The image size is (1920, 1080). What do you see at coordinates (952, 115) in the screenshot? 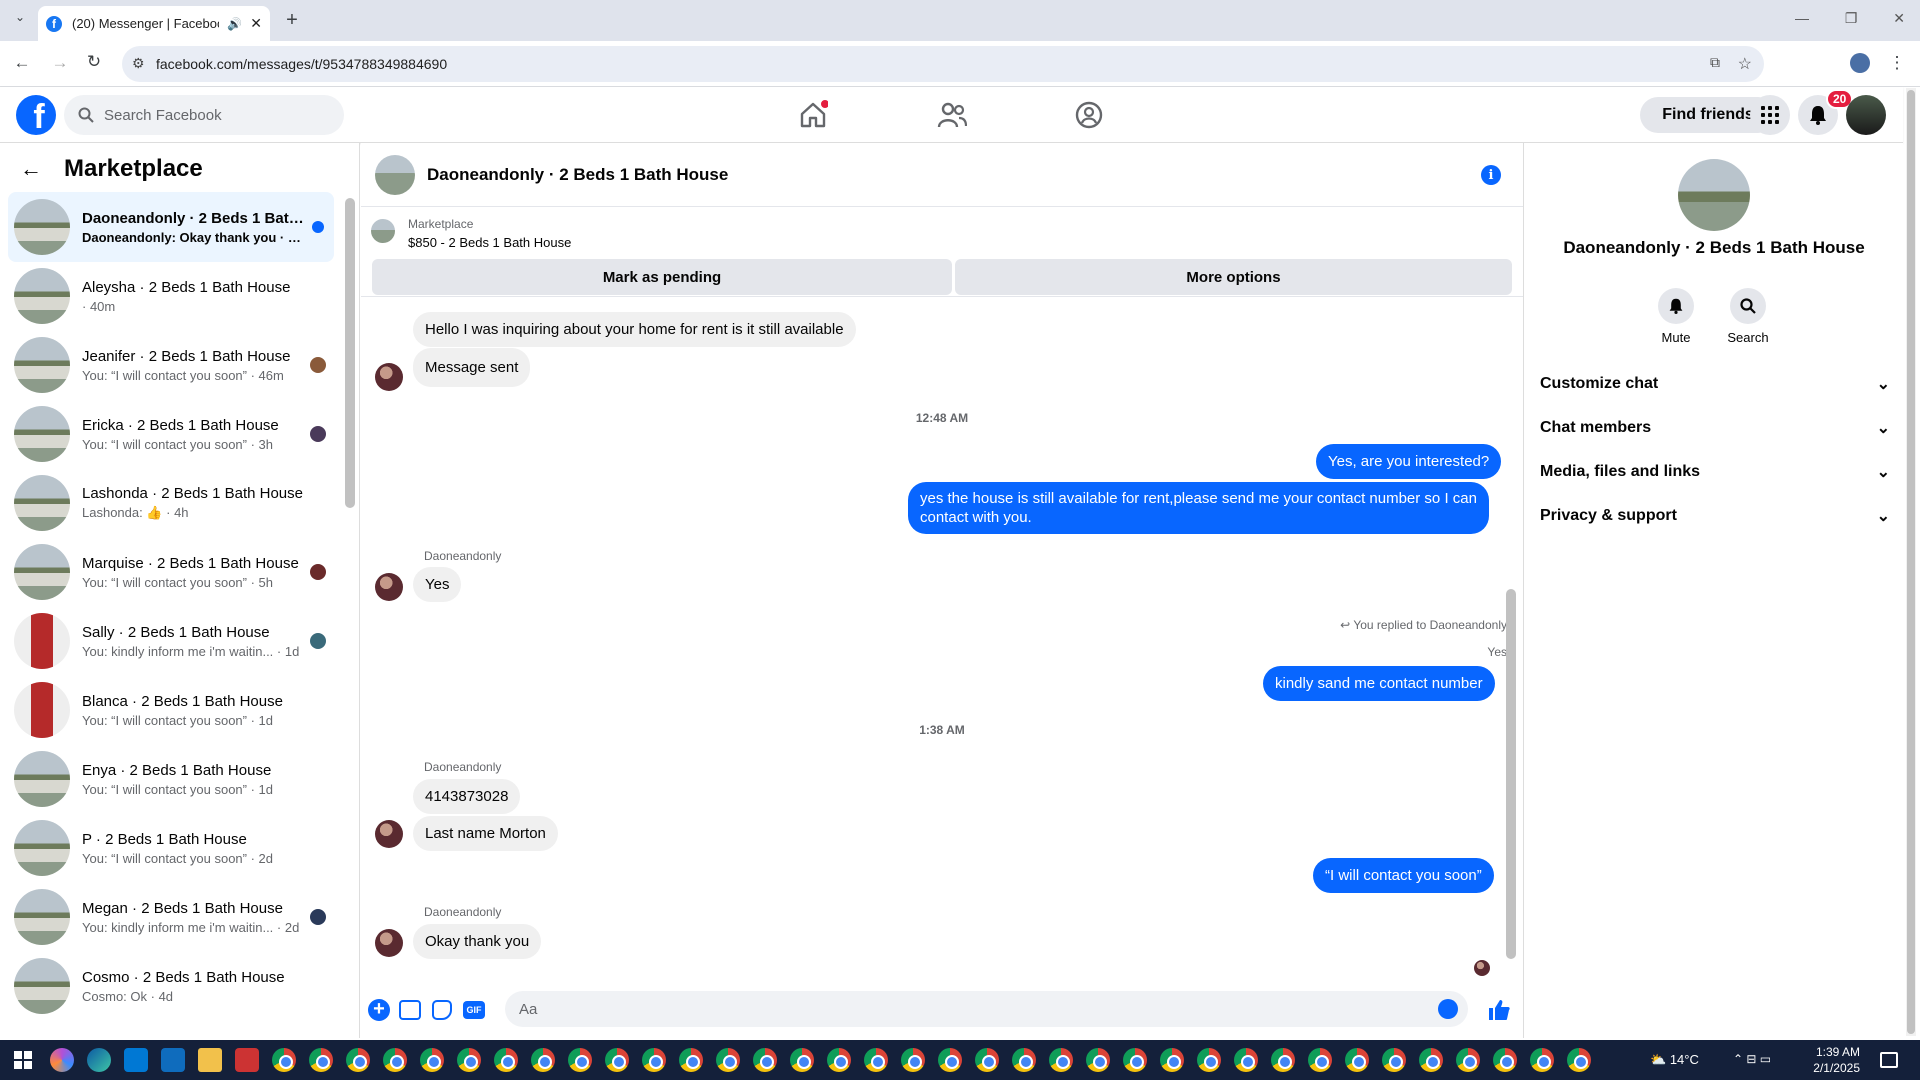
I see `friends-nav-icon` at bounding box center [952, 115].